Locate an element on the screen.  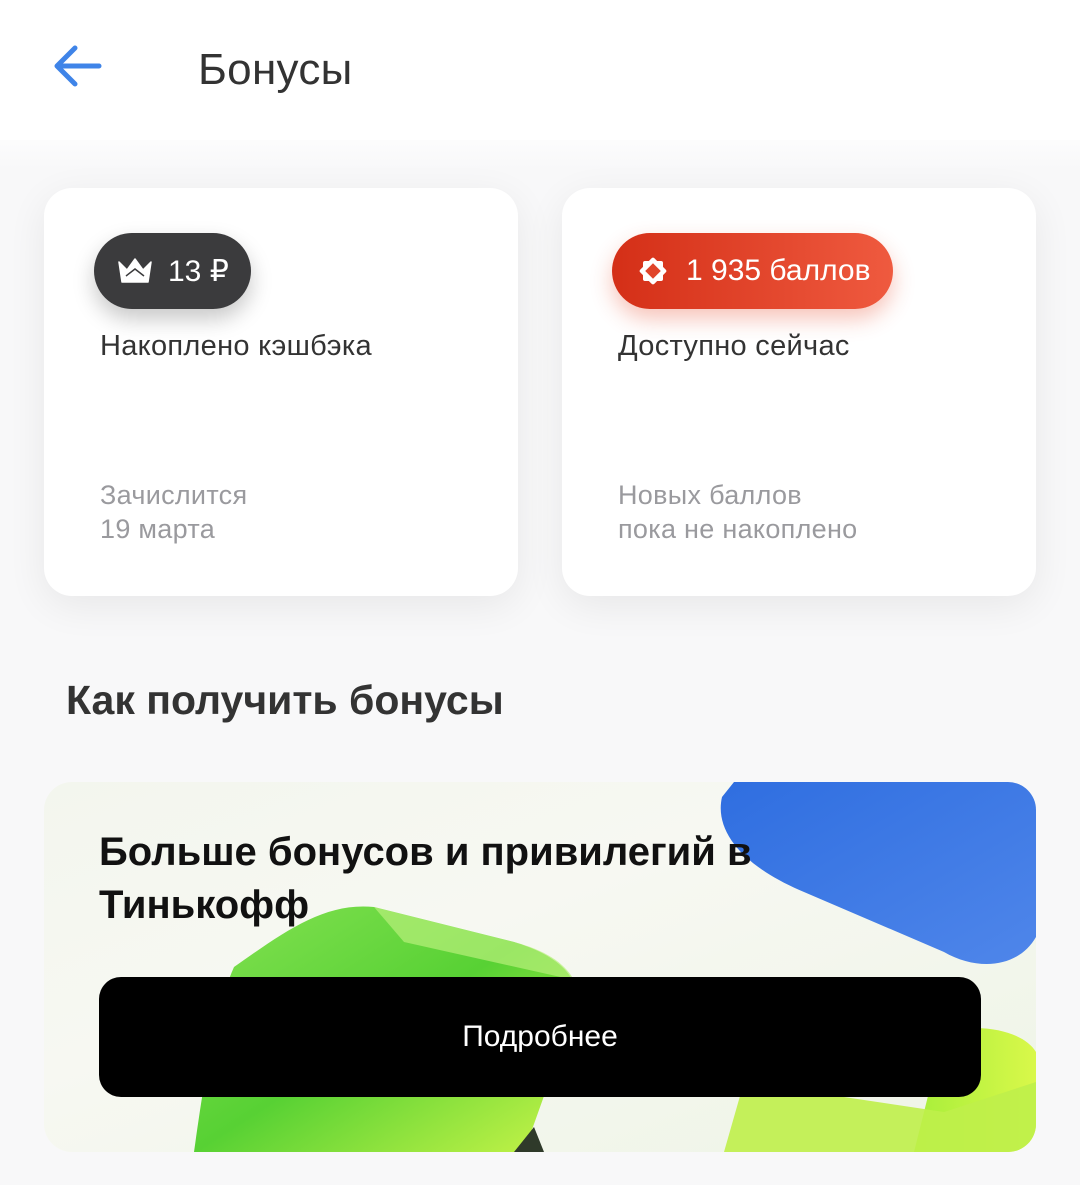
points-status: Новых баллов пока не накоплено is located at coordinates (737, 512).